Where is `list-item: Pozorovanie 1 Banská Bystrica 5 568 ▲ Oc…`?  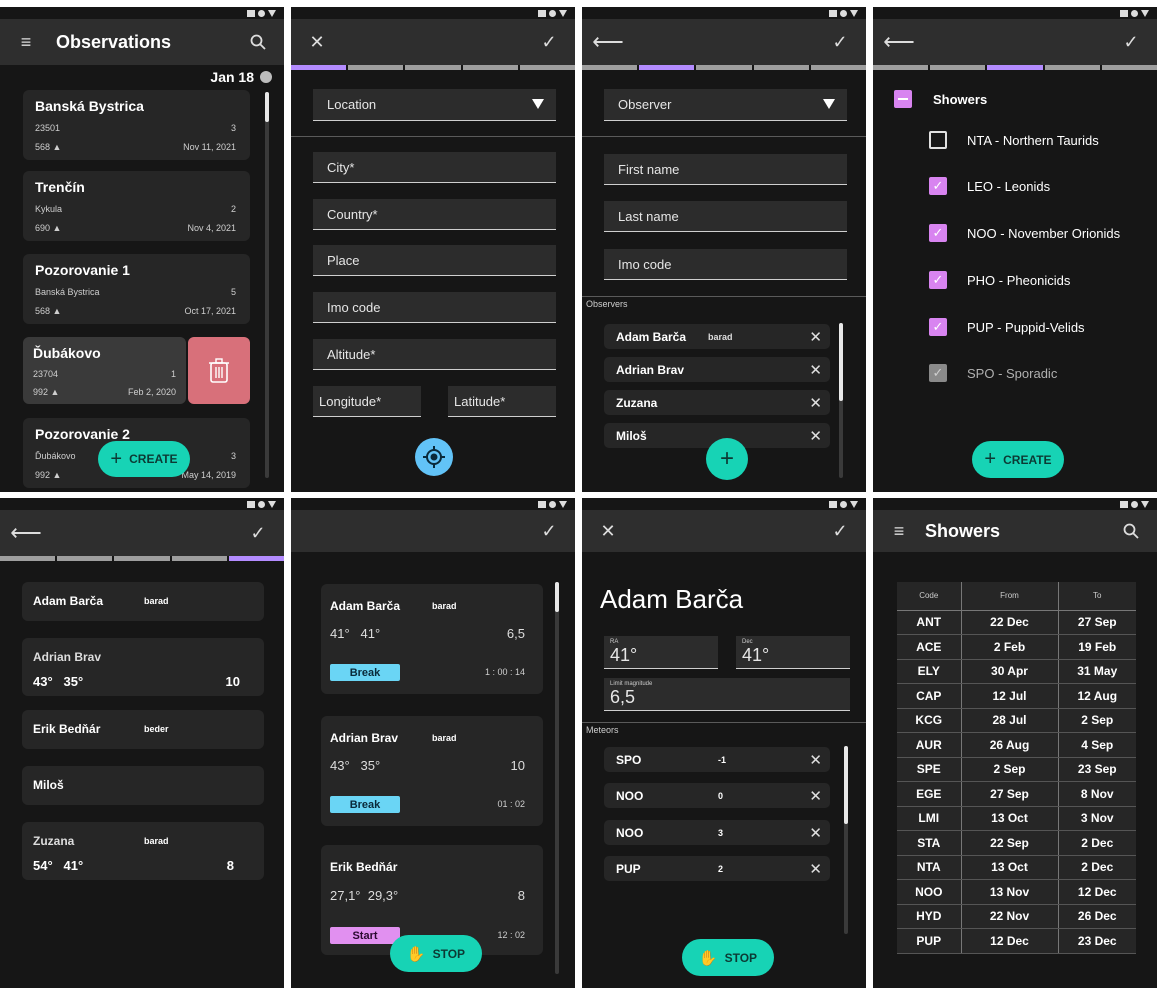
list-item: Pozorovanie 1 Banská Bystrica 5 568 ▲ Oc… is located at coordinates (136, 289).